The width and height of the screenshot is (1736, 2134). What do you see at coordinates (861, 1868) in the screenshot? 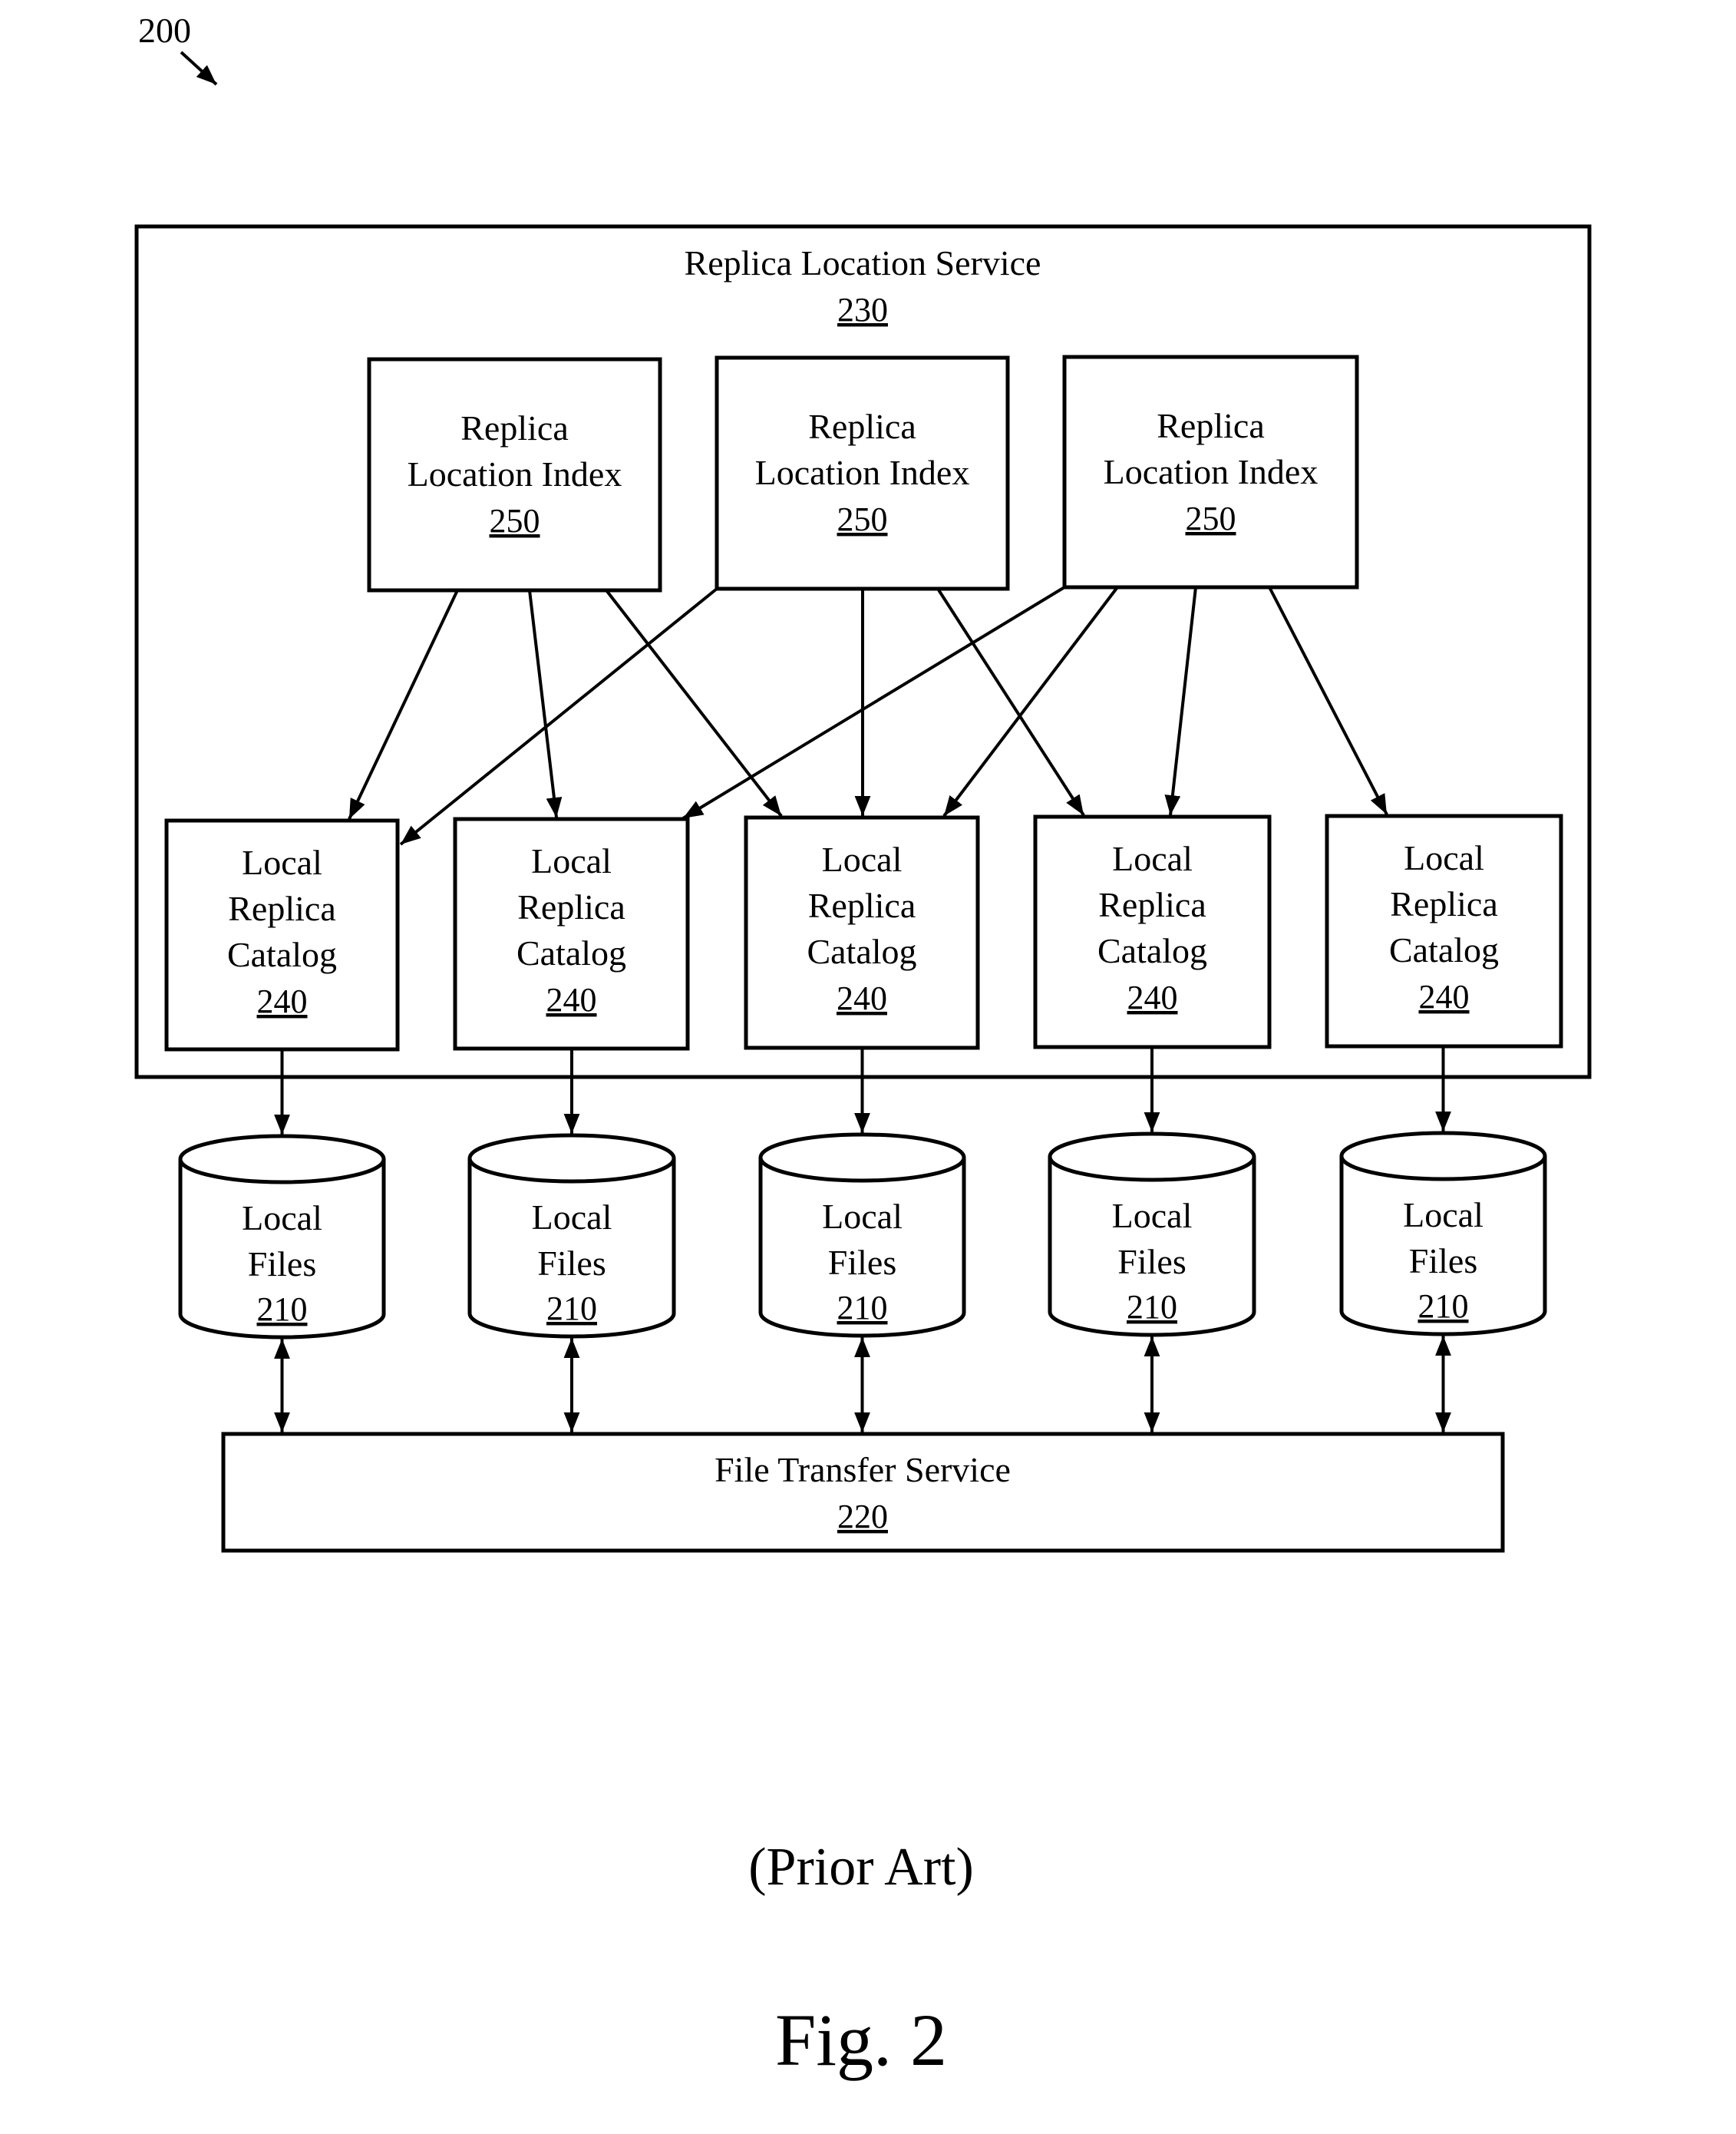
I see `prior-art-caption: (Prior Art)` at bounding box center [861, 1868].